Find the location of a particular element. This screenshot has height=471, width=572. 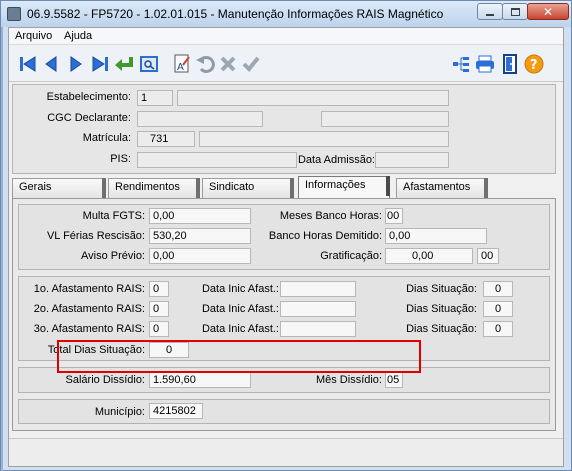

last-record-button is located at coordinates (100, 64).